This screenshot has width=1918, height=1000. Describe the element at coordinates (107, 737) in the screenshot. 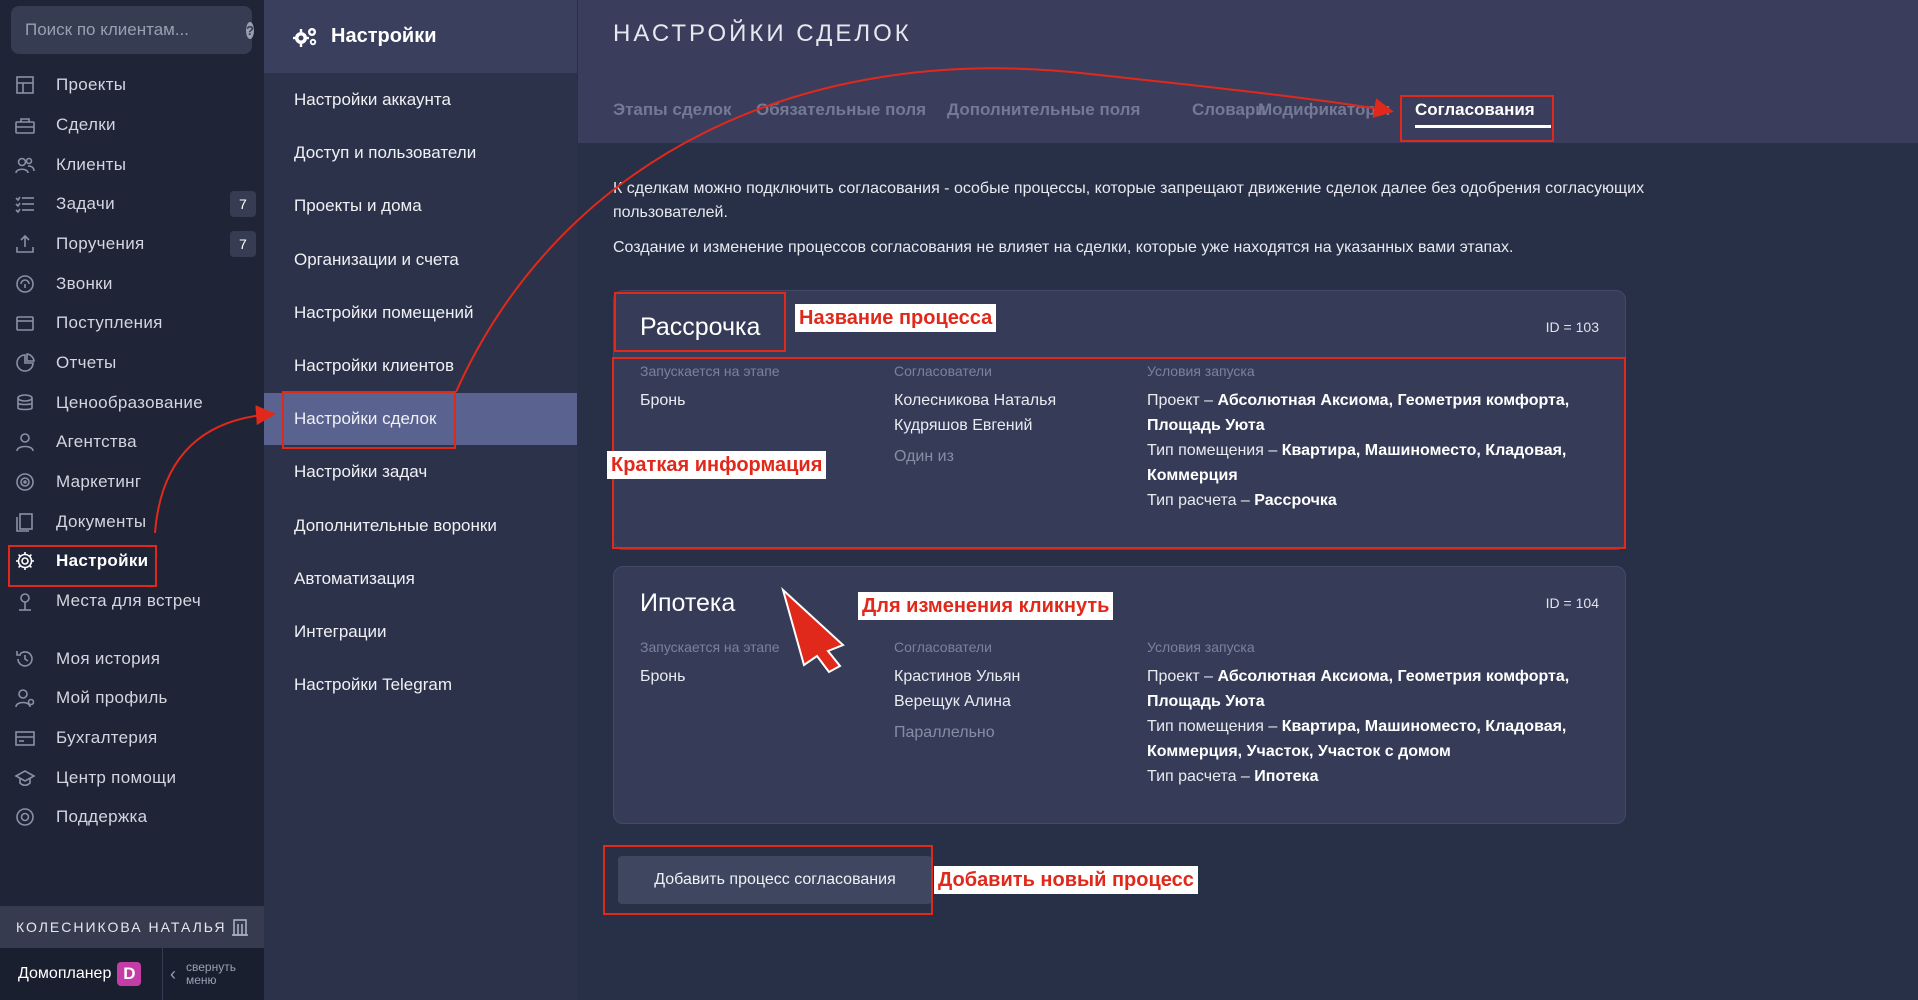

I see `nav-item-label: Бухгалтерия` at that location.